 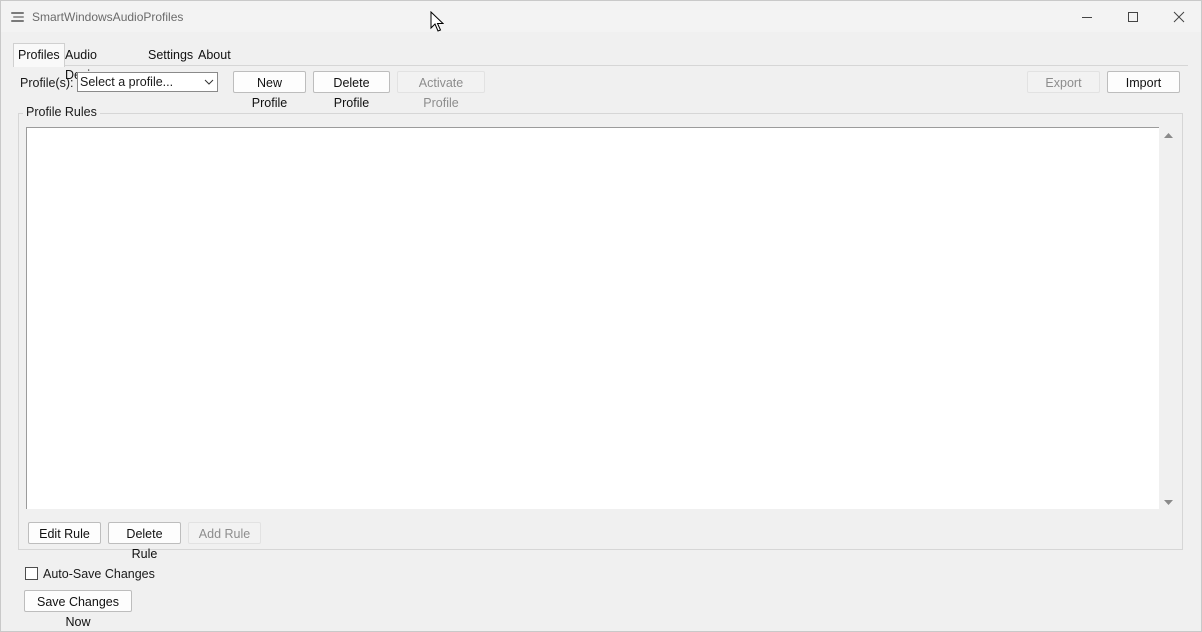 I want to click on activate-profile-button: Activate Profile, so click(x=441, y=90).